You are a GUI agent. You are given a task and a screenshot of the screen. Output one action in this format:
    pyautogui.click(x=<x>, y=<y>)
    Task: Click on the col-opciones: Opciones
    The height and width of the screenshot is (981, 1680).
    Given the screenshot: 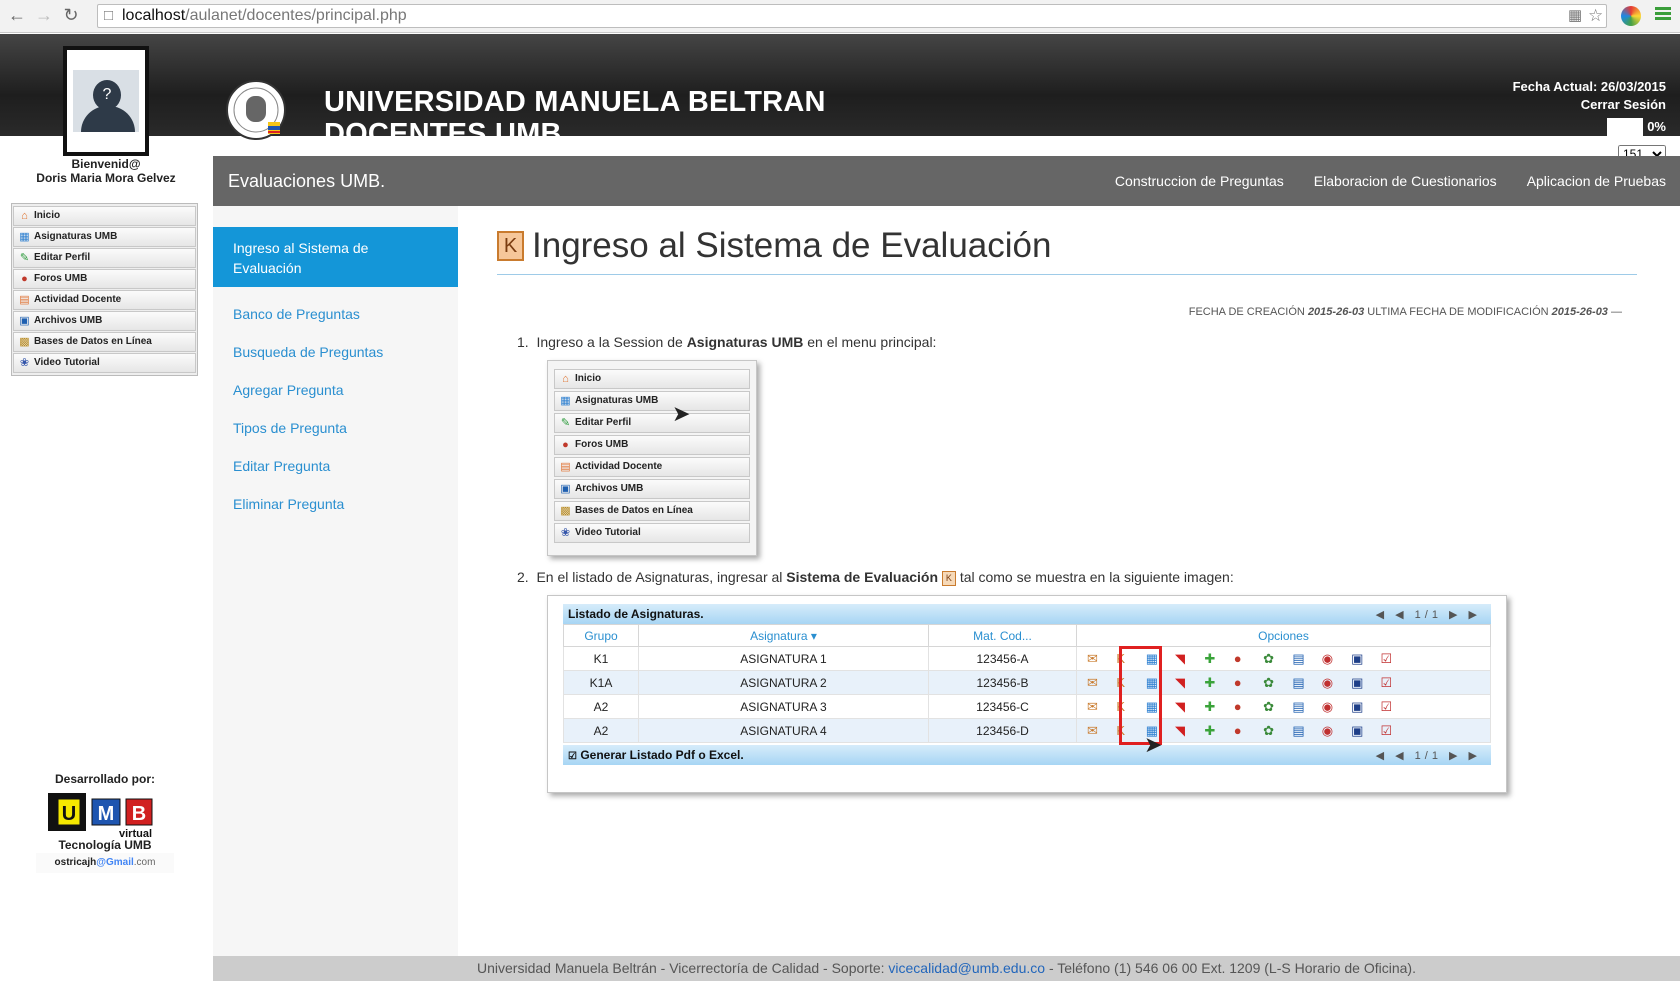 What is the action you would take?
    pyautogui.click(x=1283, y=635)
    